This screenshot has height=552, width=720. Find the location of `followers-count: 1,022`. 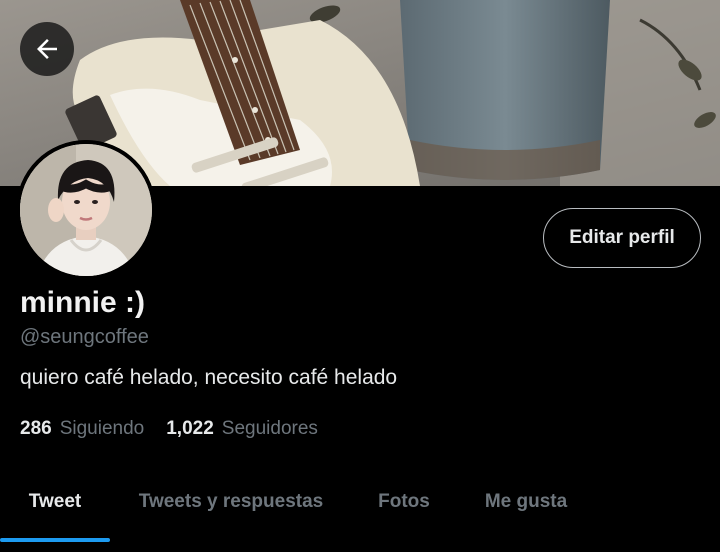

followers-count: 1,022 is located at coordinates (190, 428).